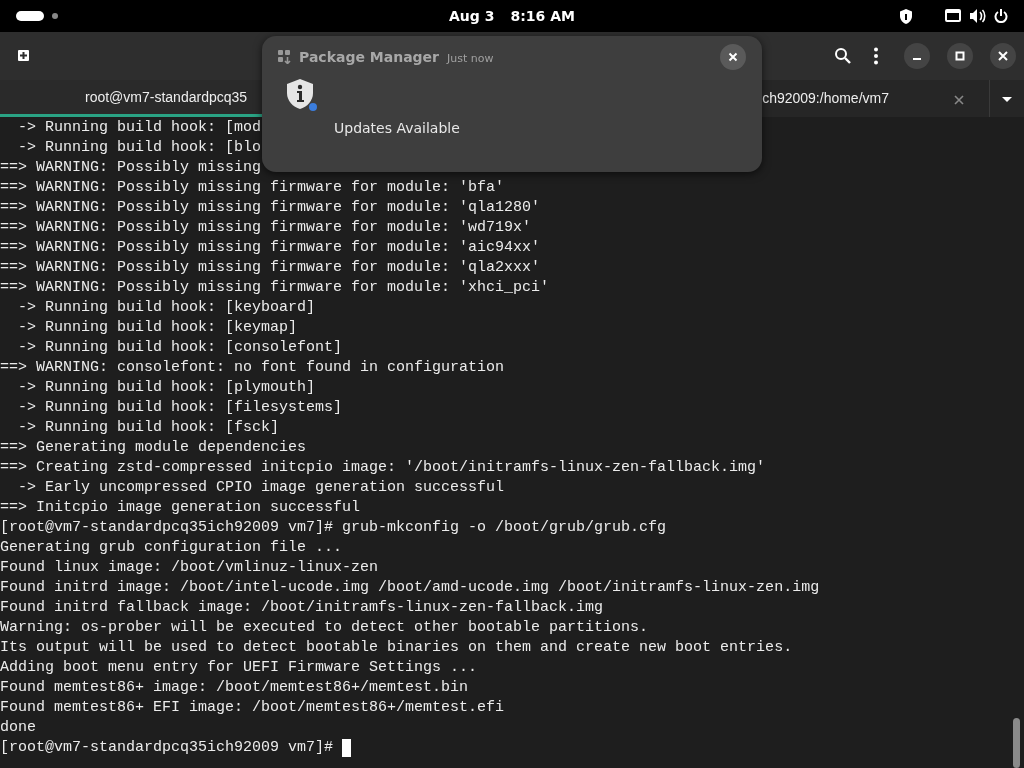 The image size is (1024, 768). What do you see at coordinates (180, 408) in the screenshot?
I see `terminal-line: -> Running build hook: [filesystems]` at bounding box center [180, 408].